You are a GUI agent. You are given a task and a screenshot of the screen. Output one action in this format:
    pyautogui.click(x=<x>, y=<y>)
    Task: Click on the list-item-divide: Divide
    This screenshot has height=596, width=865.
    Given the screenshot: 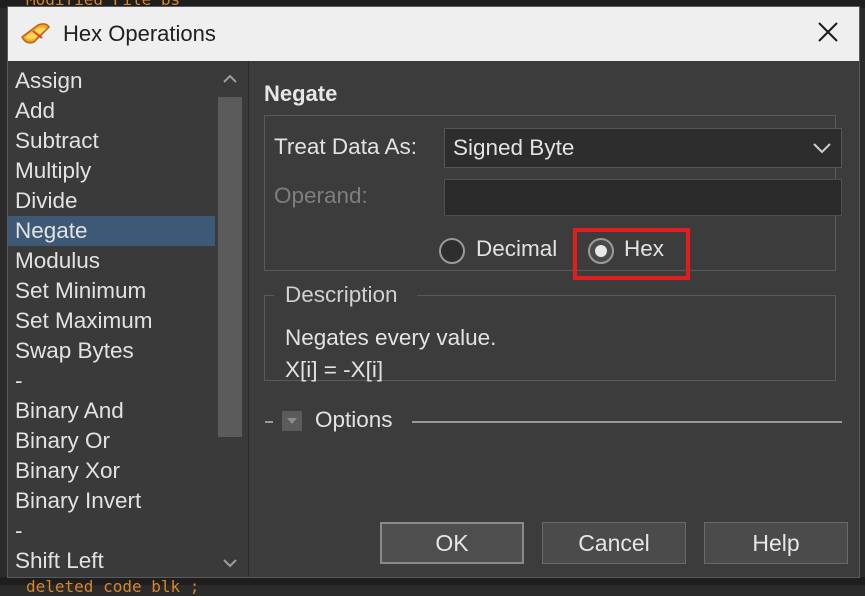 What is the action you would take?
    pyautogui.click(x=111, y=201)
    